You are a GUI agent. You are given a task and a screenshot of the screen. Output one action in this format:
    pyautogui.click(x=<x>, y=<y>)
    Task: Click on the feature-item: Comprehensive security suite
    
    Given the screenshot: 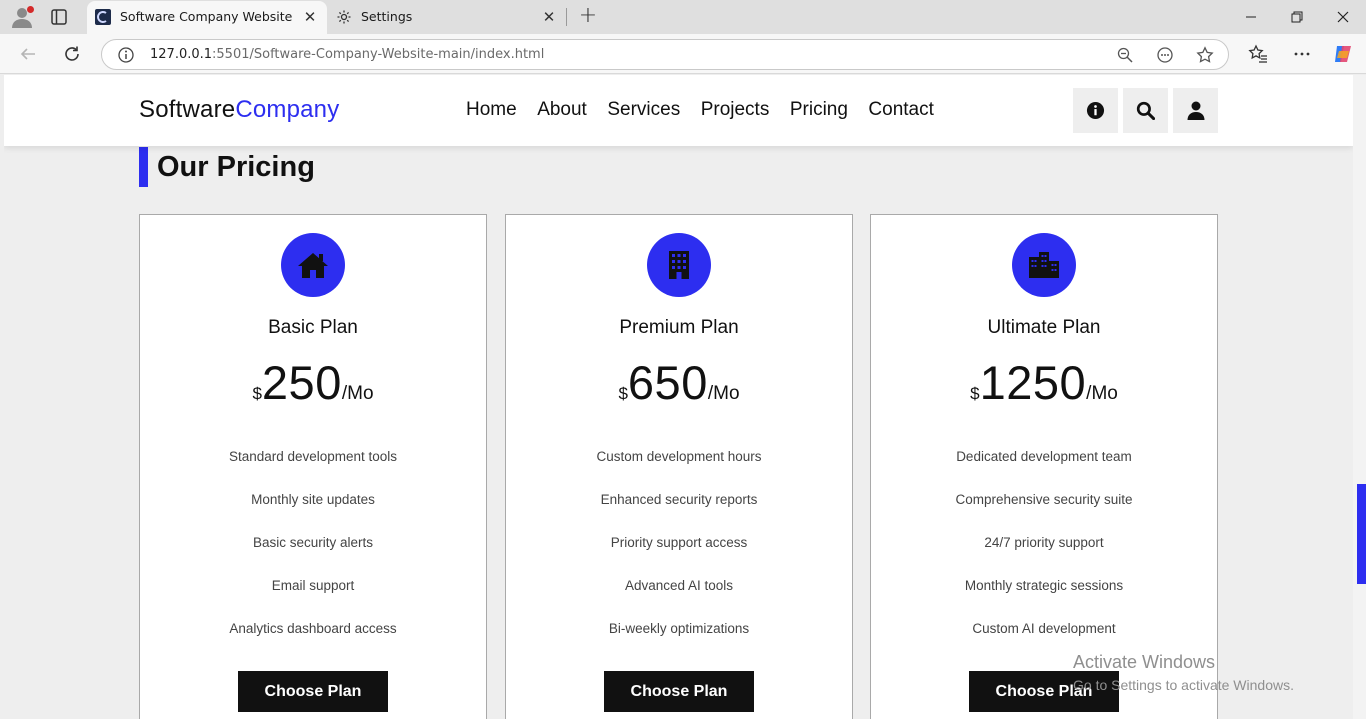 What is the action you would take?
    pyautogui.click(x=1044, y=499)
    